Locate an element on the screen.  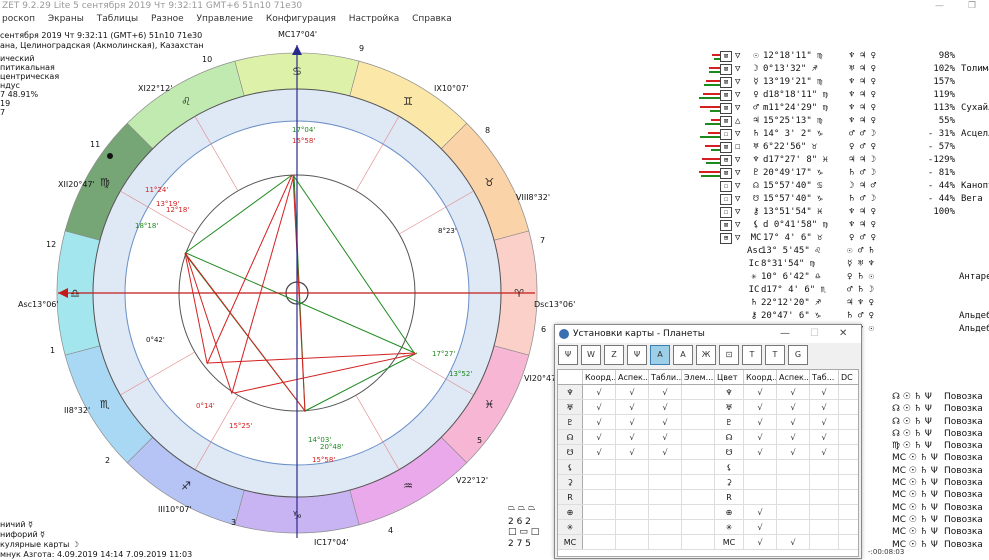
grid-row: RR is located at coordinates (708, 497).